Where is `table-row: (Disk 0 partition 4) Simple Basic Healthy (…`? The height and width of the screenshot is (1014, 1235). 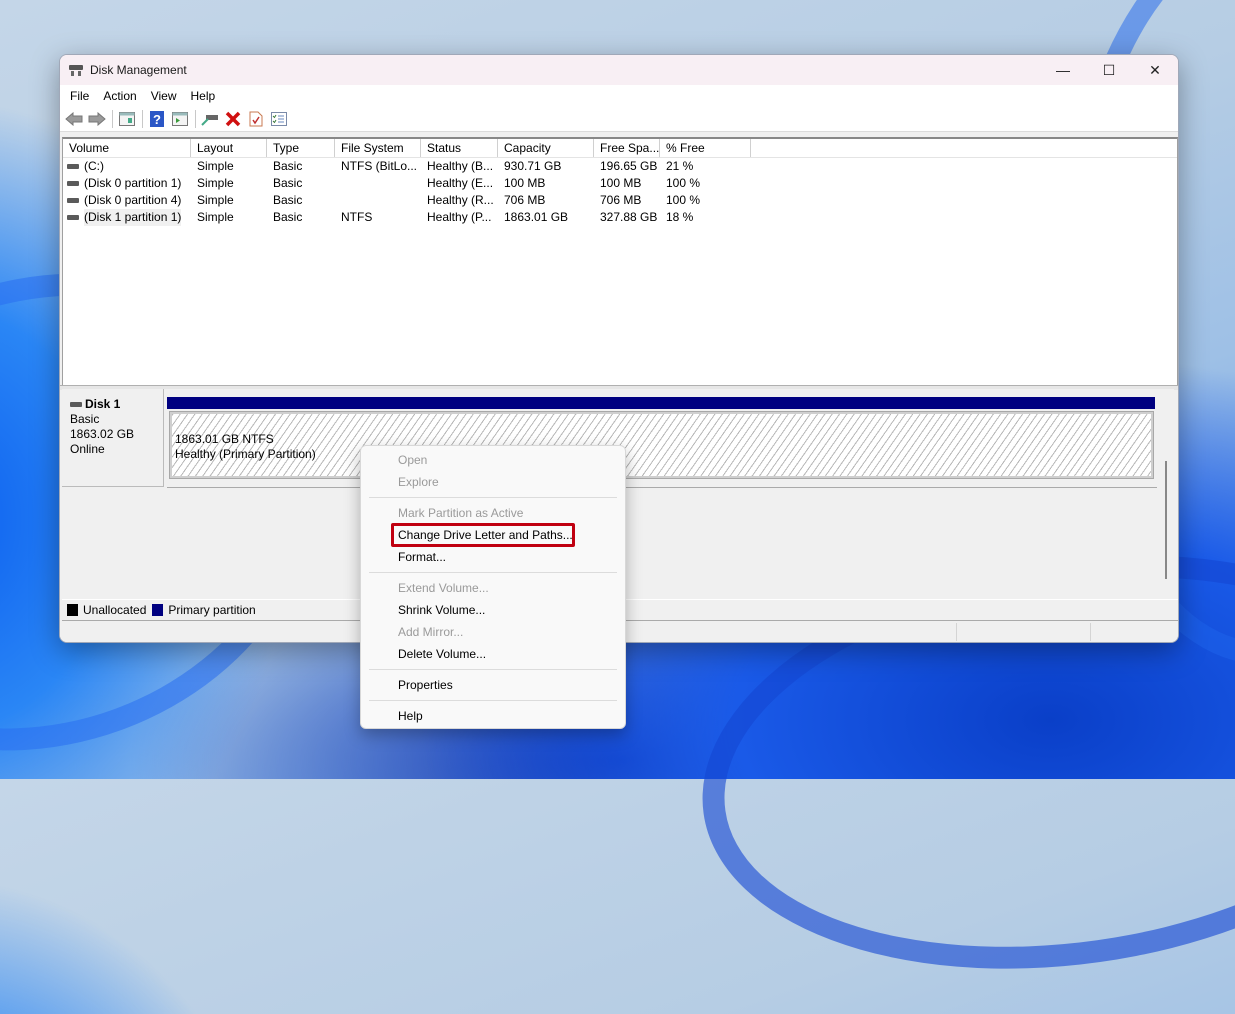
table-row: (Disk 0 partition 4) Simple Basic Healthy (… is located at coordinates (620, 200).